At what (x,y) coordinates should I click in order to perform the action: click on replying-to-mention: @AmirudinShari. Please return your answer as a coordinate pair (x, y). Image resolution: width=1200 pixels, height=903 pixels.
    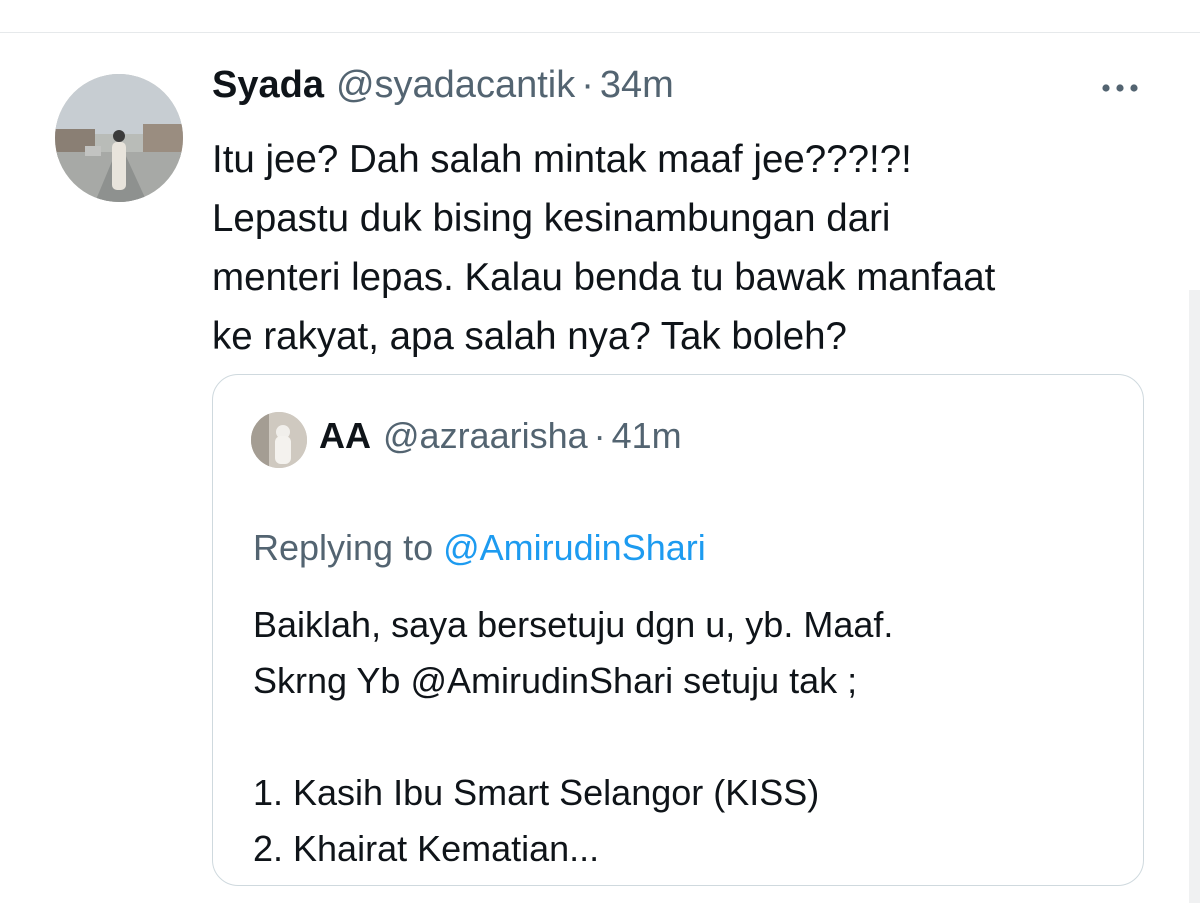
    Looking at the image, I should click on (574, 547).